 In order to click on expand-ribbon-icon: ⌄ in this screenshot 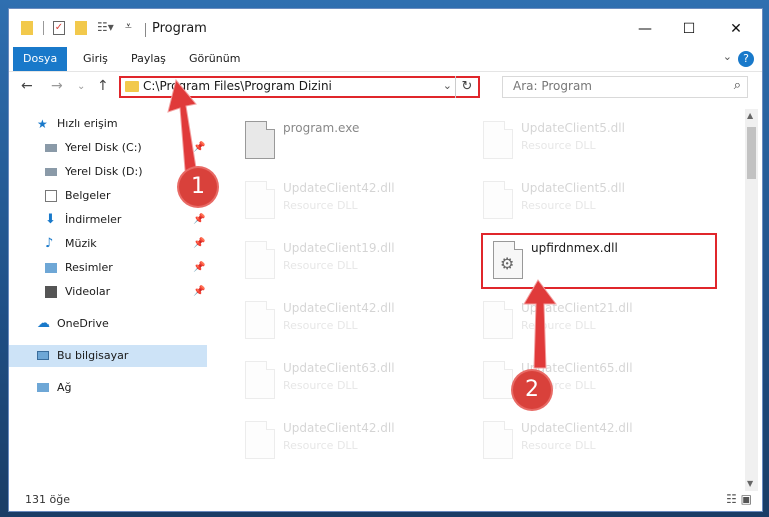, I will do `click(727, 56)`.